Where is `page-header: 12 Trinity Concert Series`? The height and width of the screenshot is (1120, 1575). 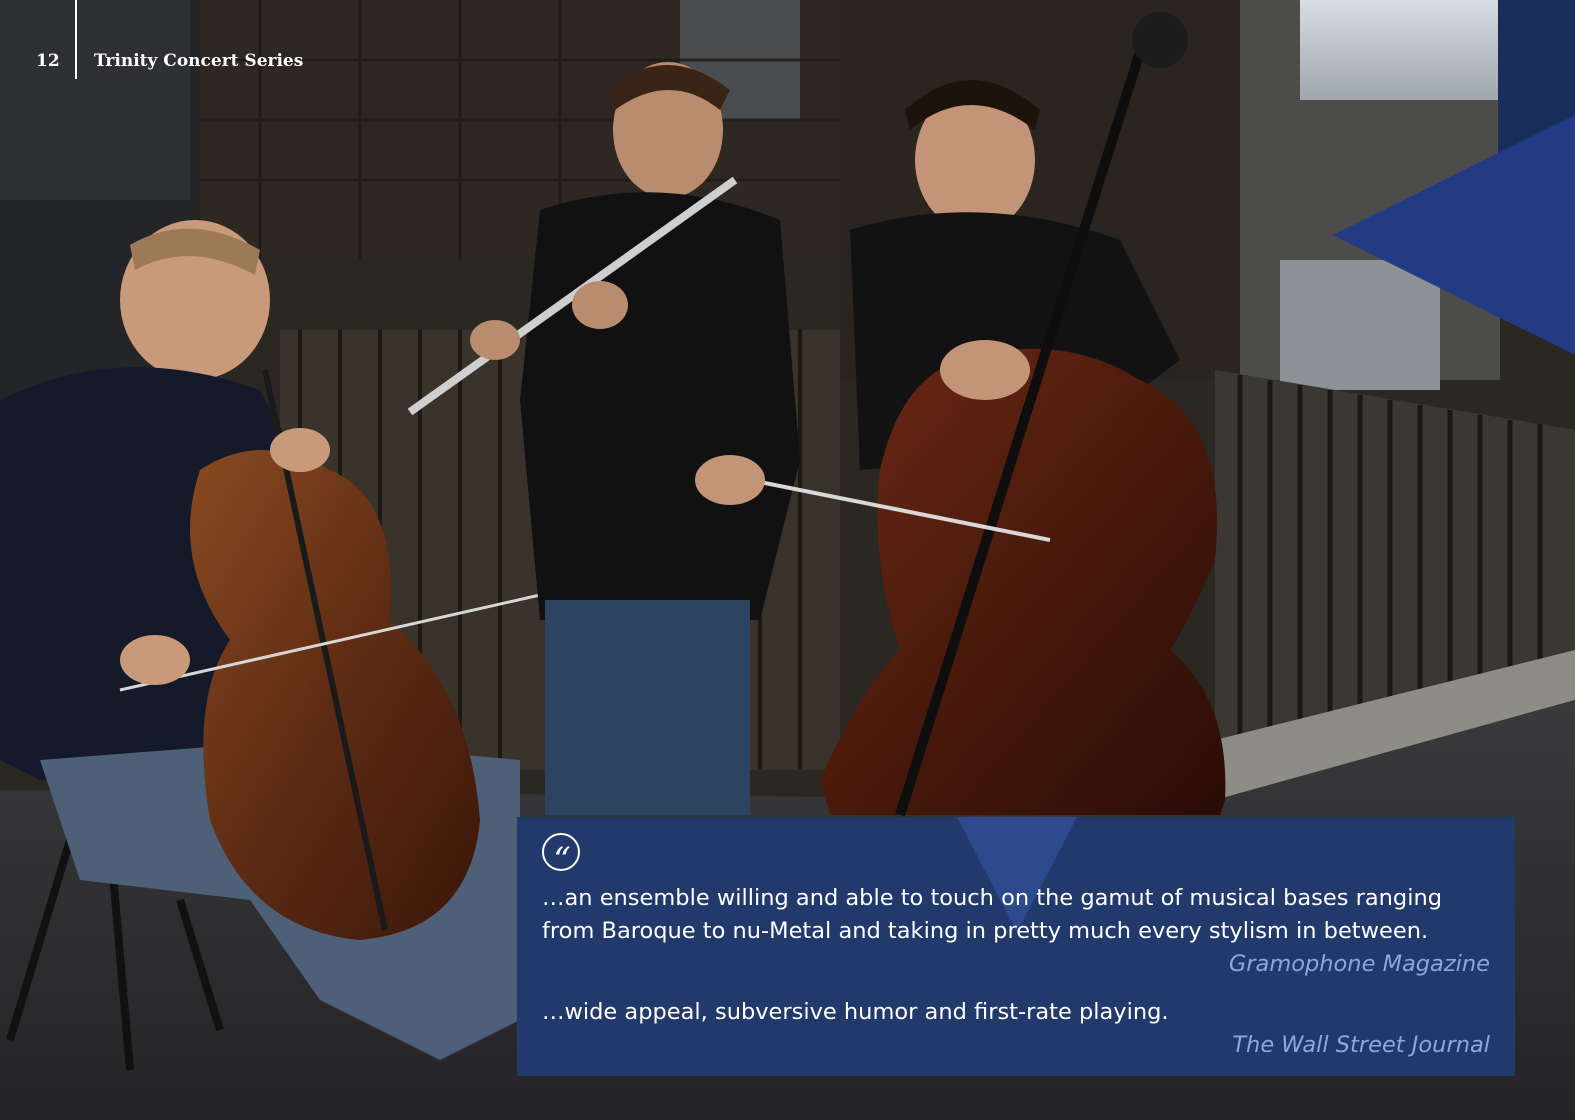 page-header: 12 Trinity Concert Series is located at coordinates (210, 40).